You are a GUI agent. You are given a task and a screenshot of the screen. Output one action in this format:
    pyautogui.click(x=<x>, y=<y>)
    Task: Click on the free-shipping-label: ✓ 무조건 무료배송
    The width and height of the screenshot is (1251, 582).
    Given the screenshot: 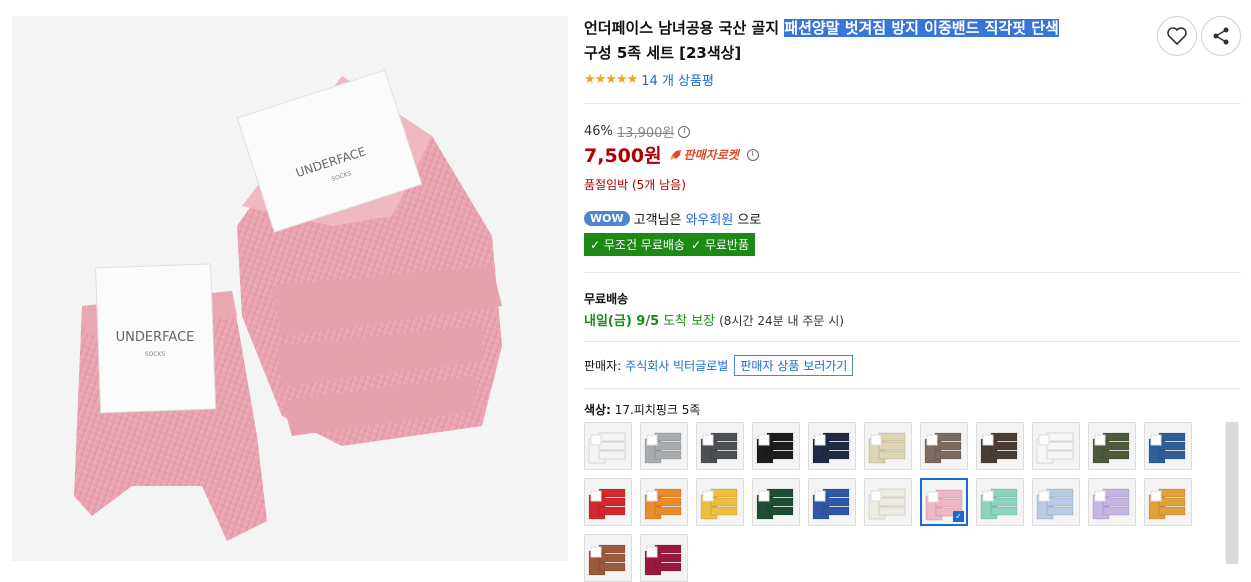 What is the action you would take?
    pyautogui.click(x=637, y=245)
    